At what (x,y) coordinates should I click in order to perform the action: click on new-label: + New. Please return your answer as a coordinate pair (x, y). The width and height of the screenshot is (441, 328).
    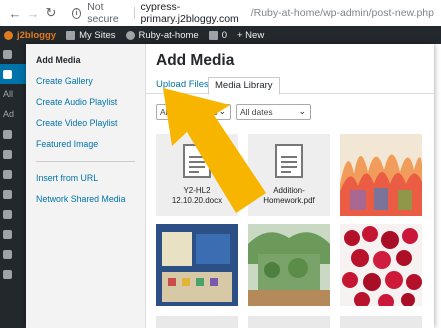
    Looking at the image, I should click on (251, 35).